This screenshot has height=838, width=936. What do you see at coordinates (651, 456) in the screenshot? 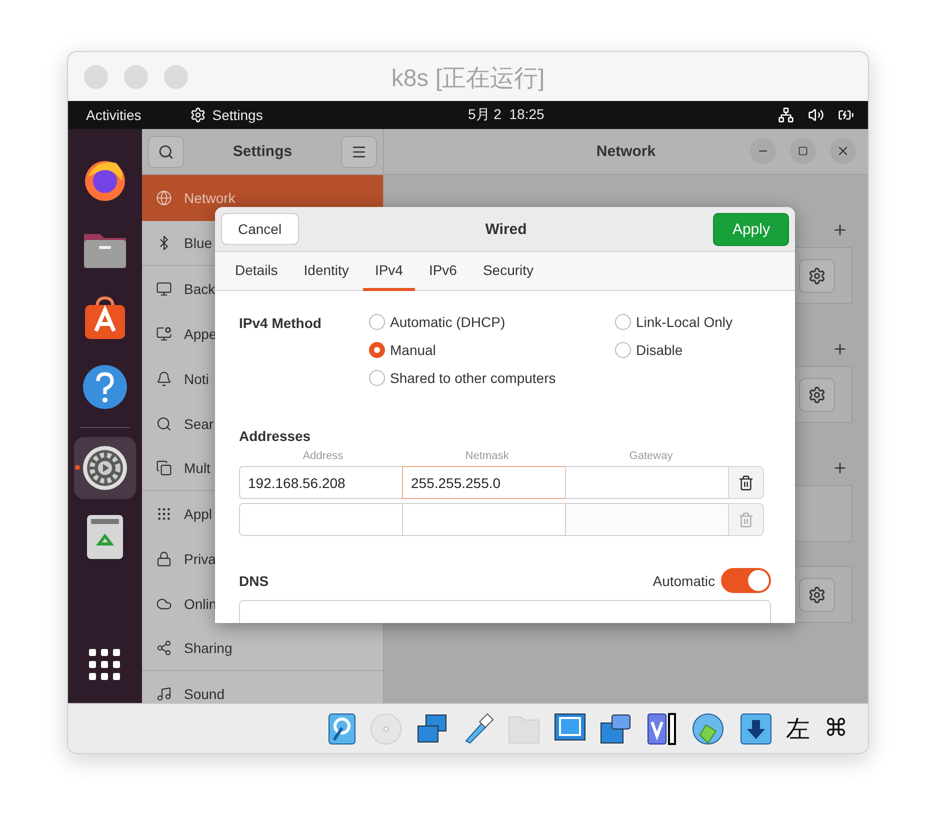
I see `column-header: Gateway` at bounding box center [651, 456].